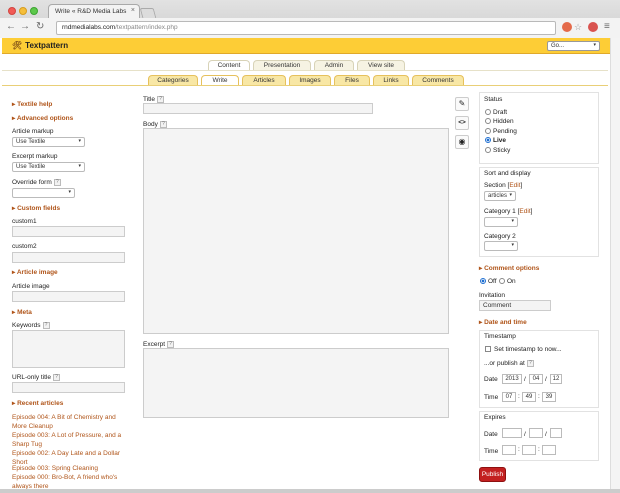  Describe the element at coordinates (512, 433) in the screenshot. I see `expires-year-input` at that location.